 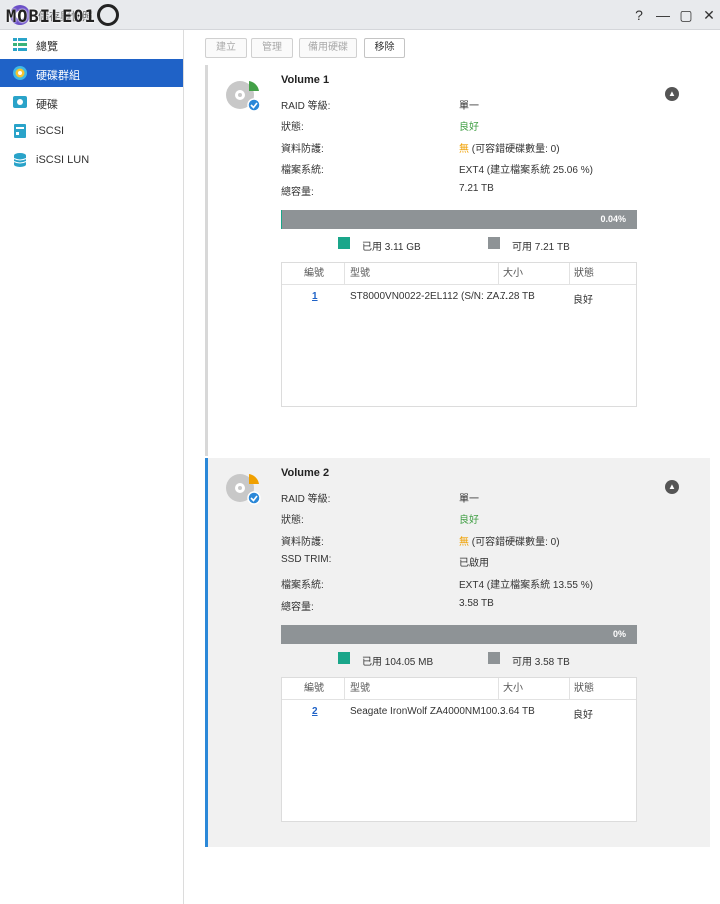 What do you see at coordinates (51, 17) in the screenshot?
I see `watermark-text: MOBILE01` at bounding box center [51, 17].